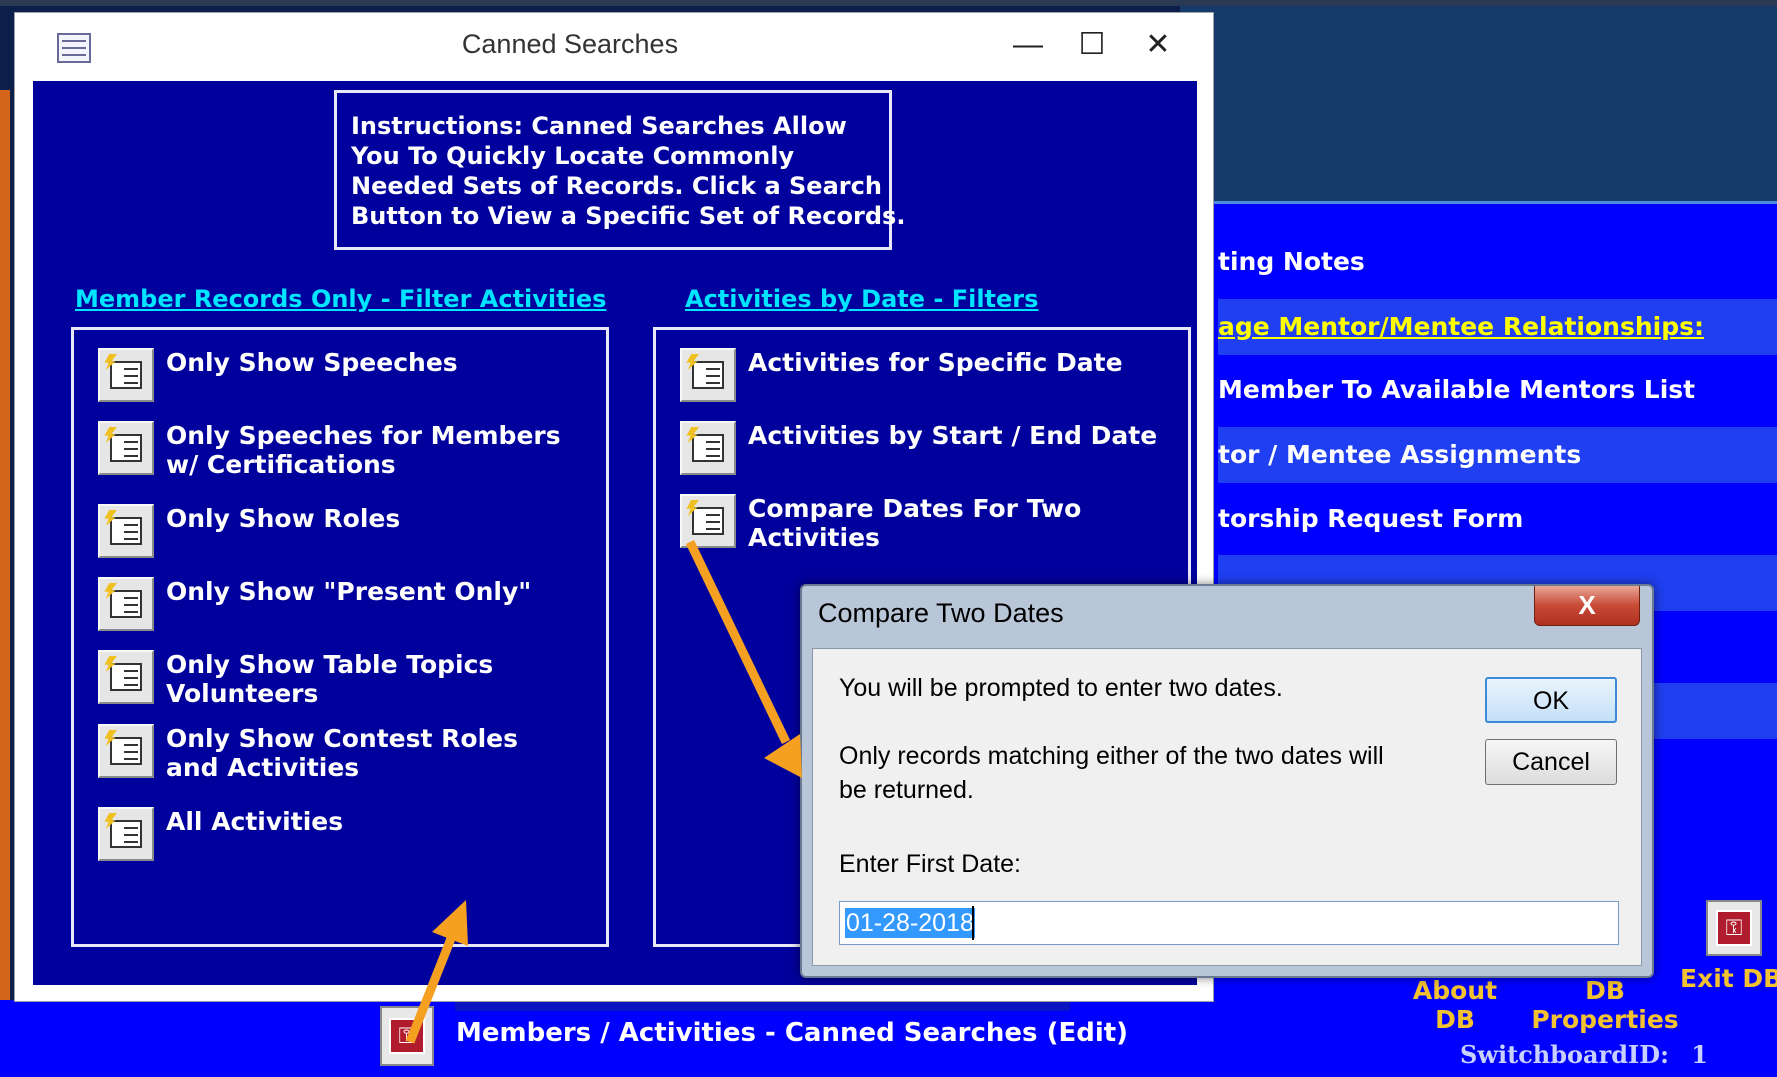 This screenshot has height=1077, width=1777. What do you see at coordinates (941, 613) in the screenshot?
I see `dialog-title: Compare Two Dates` at bounding box center [941, 613].